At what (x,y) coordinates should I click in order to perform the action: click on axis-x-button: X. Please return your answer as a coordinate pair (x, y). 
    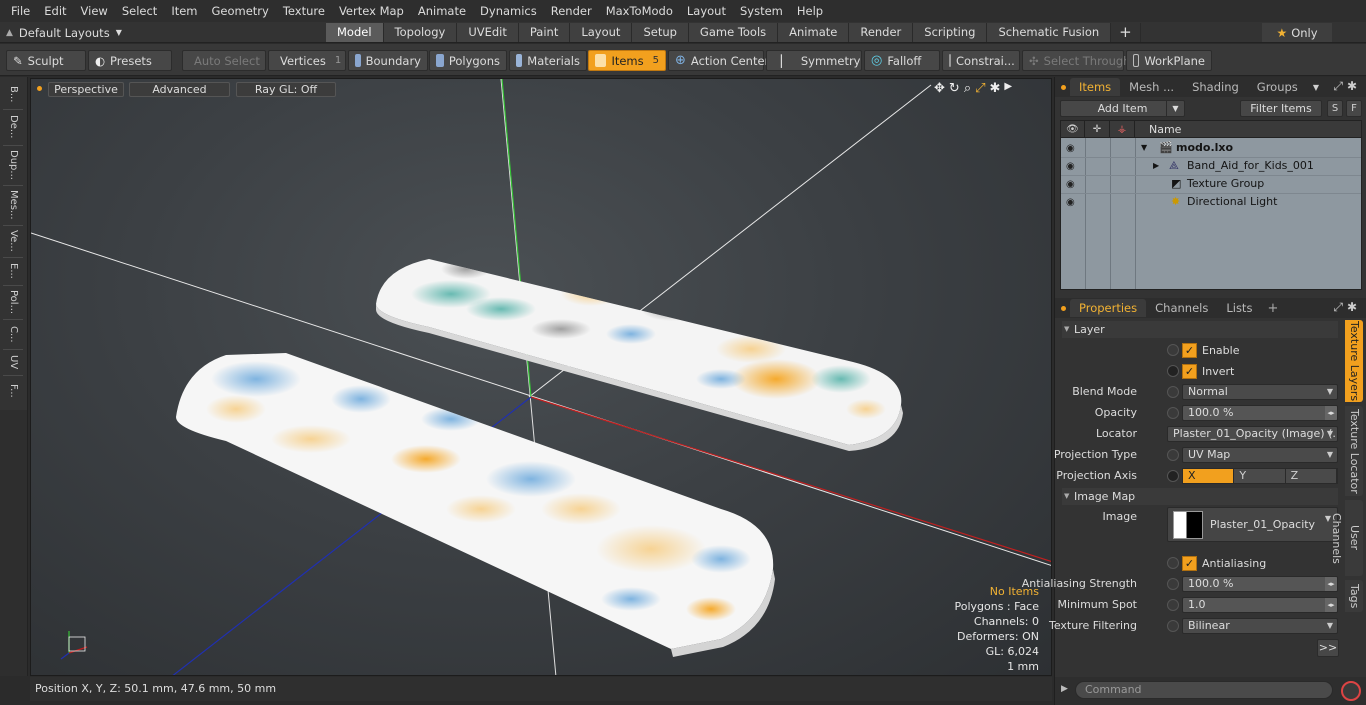
    Looking at the image, I should click on (1209, 476).